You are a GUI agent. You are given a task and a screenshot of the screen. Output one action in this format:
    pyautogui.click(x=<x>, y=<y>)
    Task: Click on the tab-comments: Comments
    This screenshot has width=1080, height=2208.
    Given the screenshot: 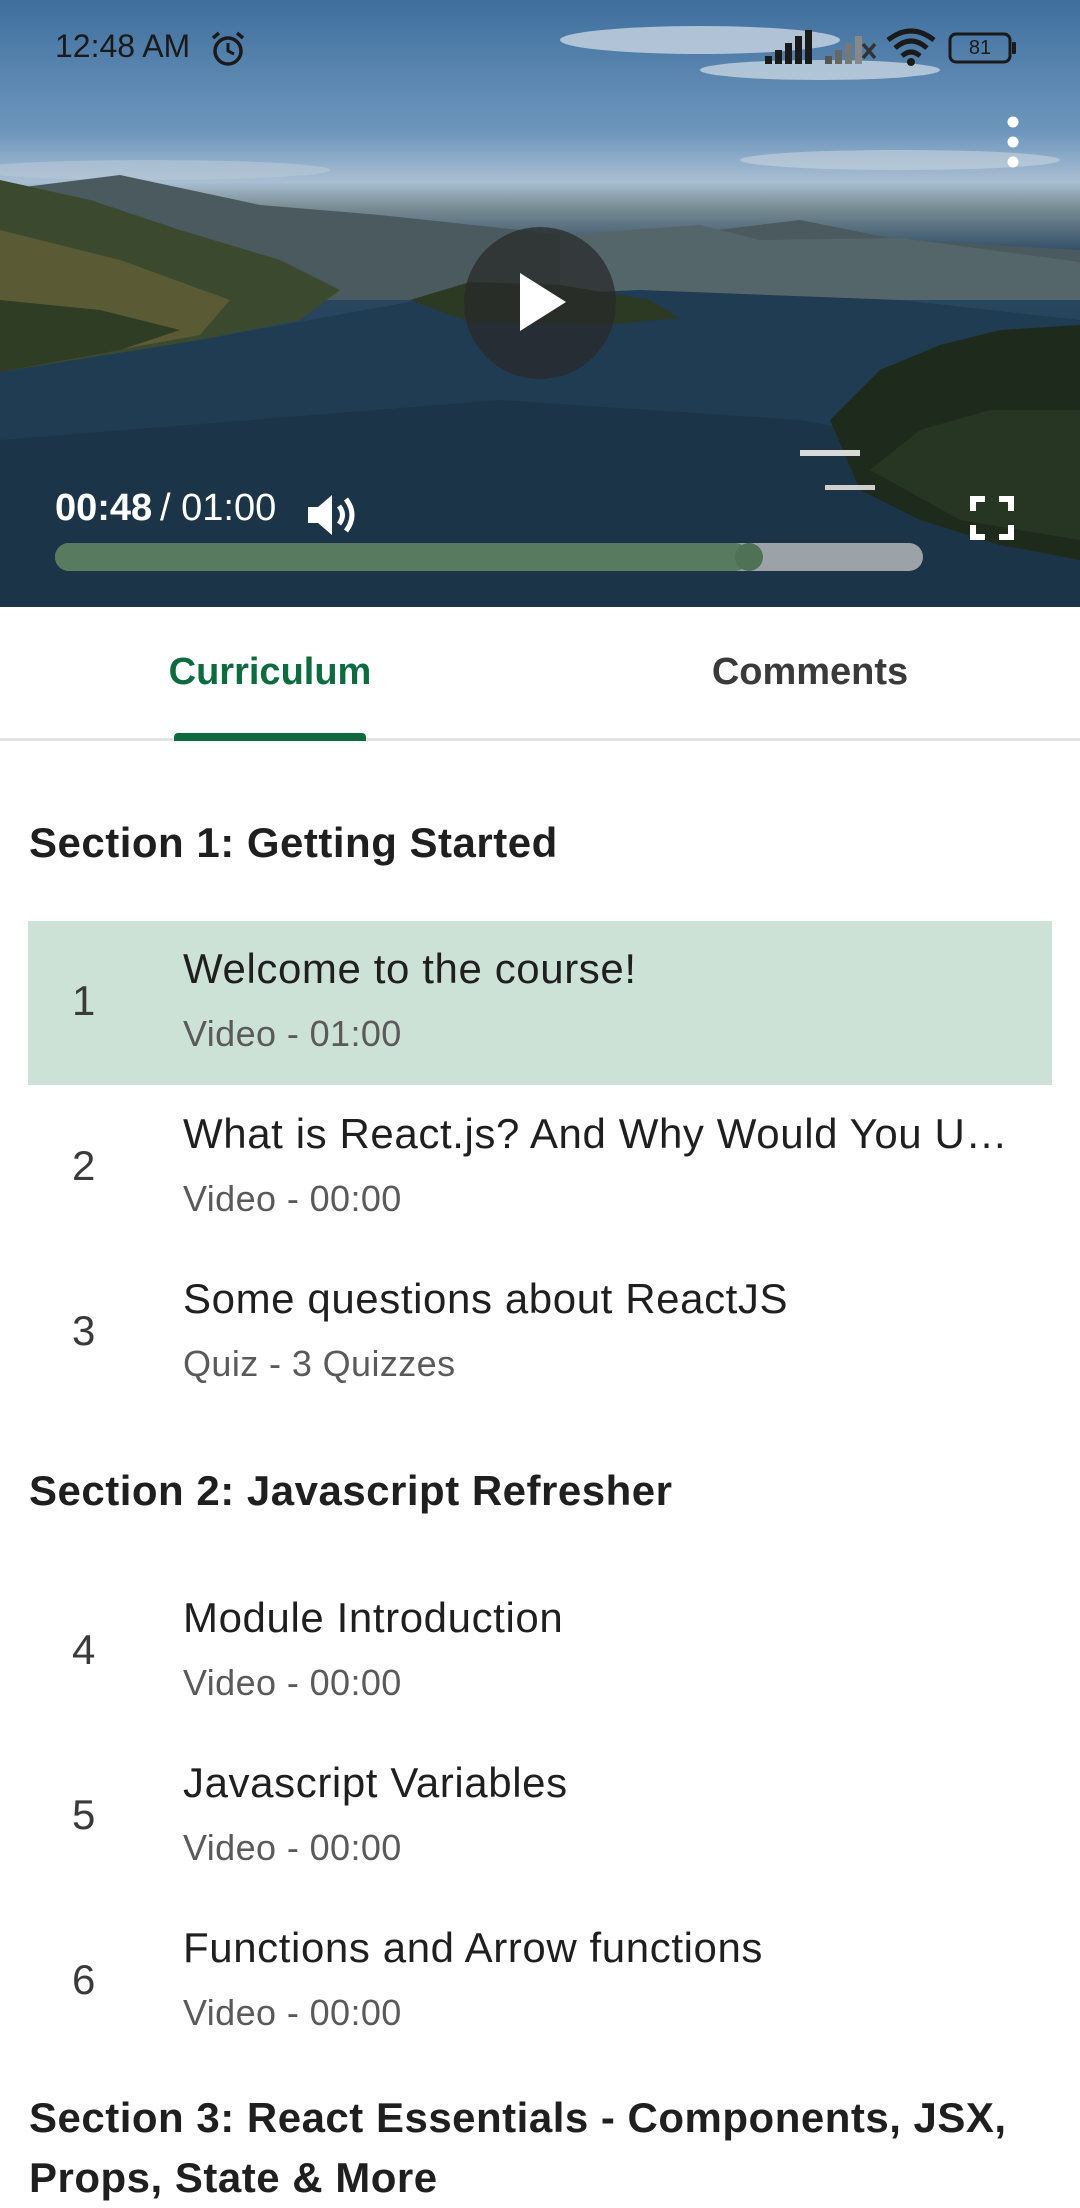 What is the action you would take?
    pyautogui.click(x=810, y=672)
    